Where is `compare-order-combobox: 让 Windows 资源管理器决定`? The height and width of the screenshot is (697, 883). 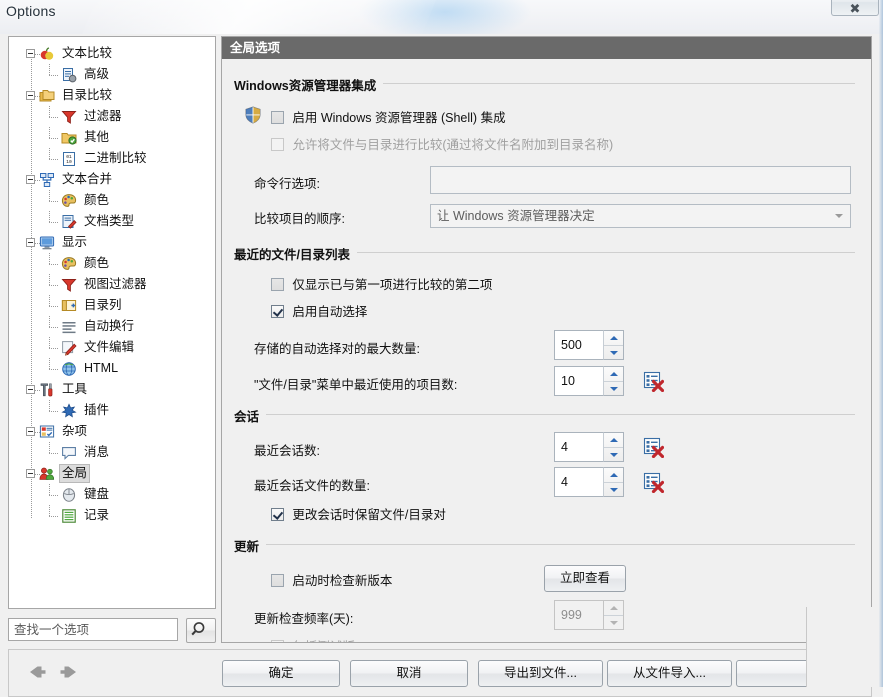 compare-order-combobox: 让 Windows 资源管理器决定 is located at coordinates (640, 216).